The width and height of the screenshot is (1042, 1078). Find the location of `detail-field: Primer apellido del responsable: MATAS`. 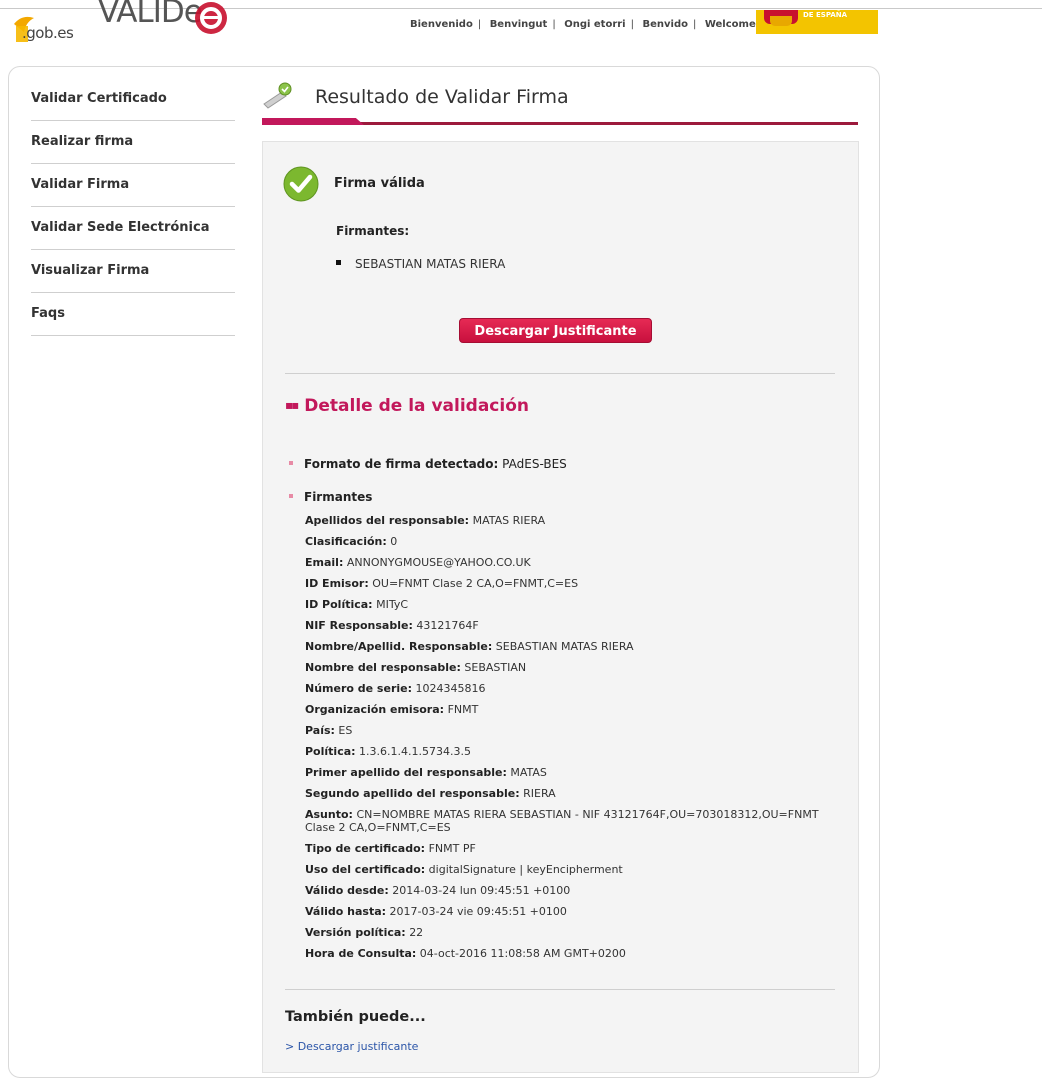

detail-field: Primer apellido del responsable: MATAS is located at coordinates (426, 772).